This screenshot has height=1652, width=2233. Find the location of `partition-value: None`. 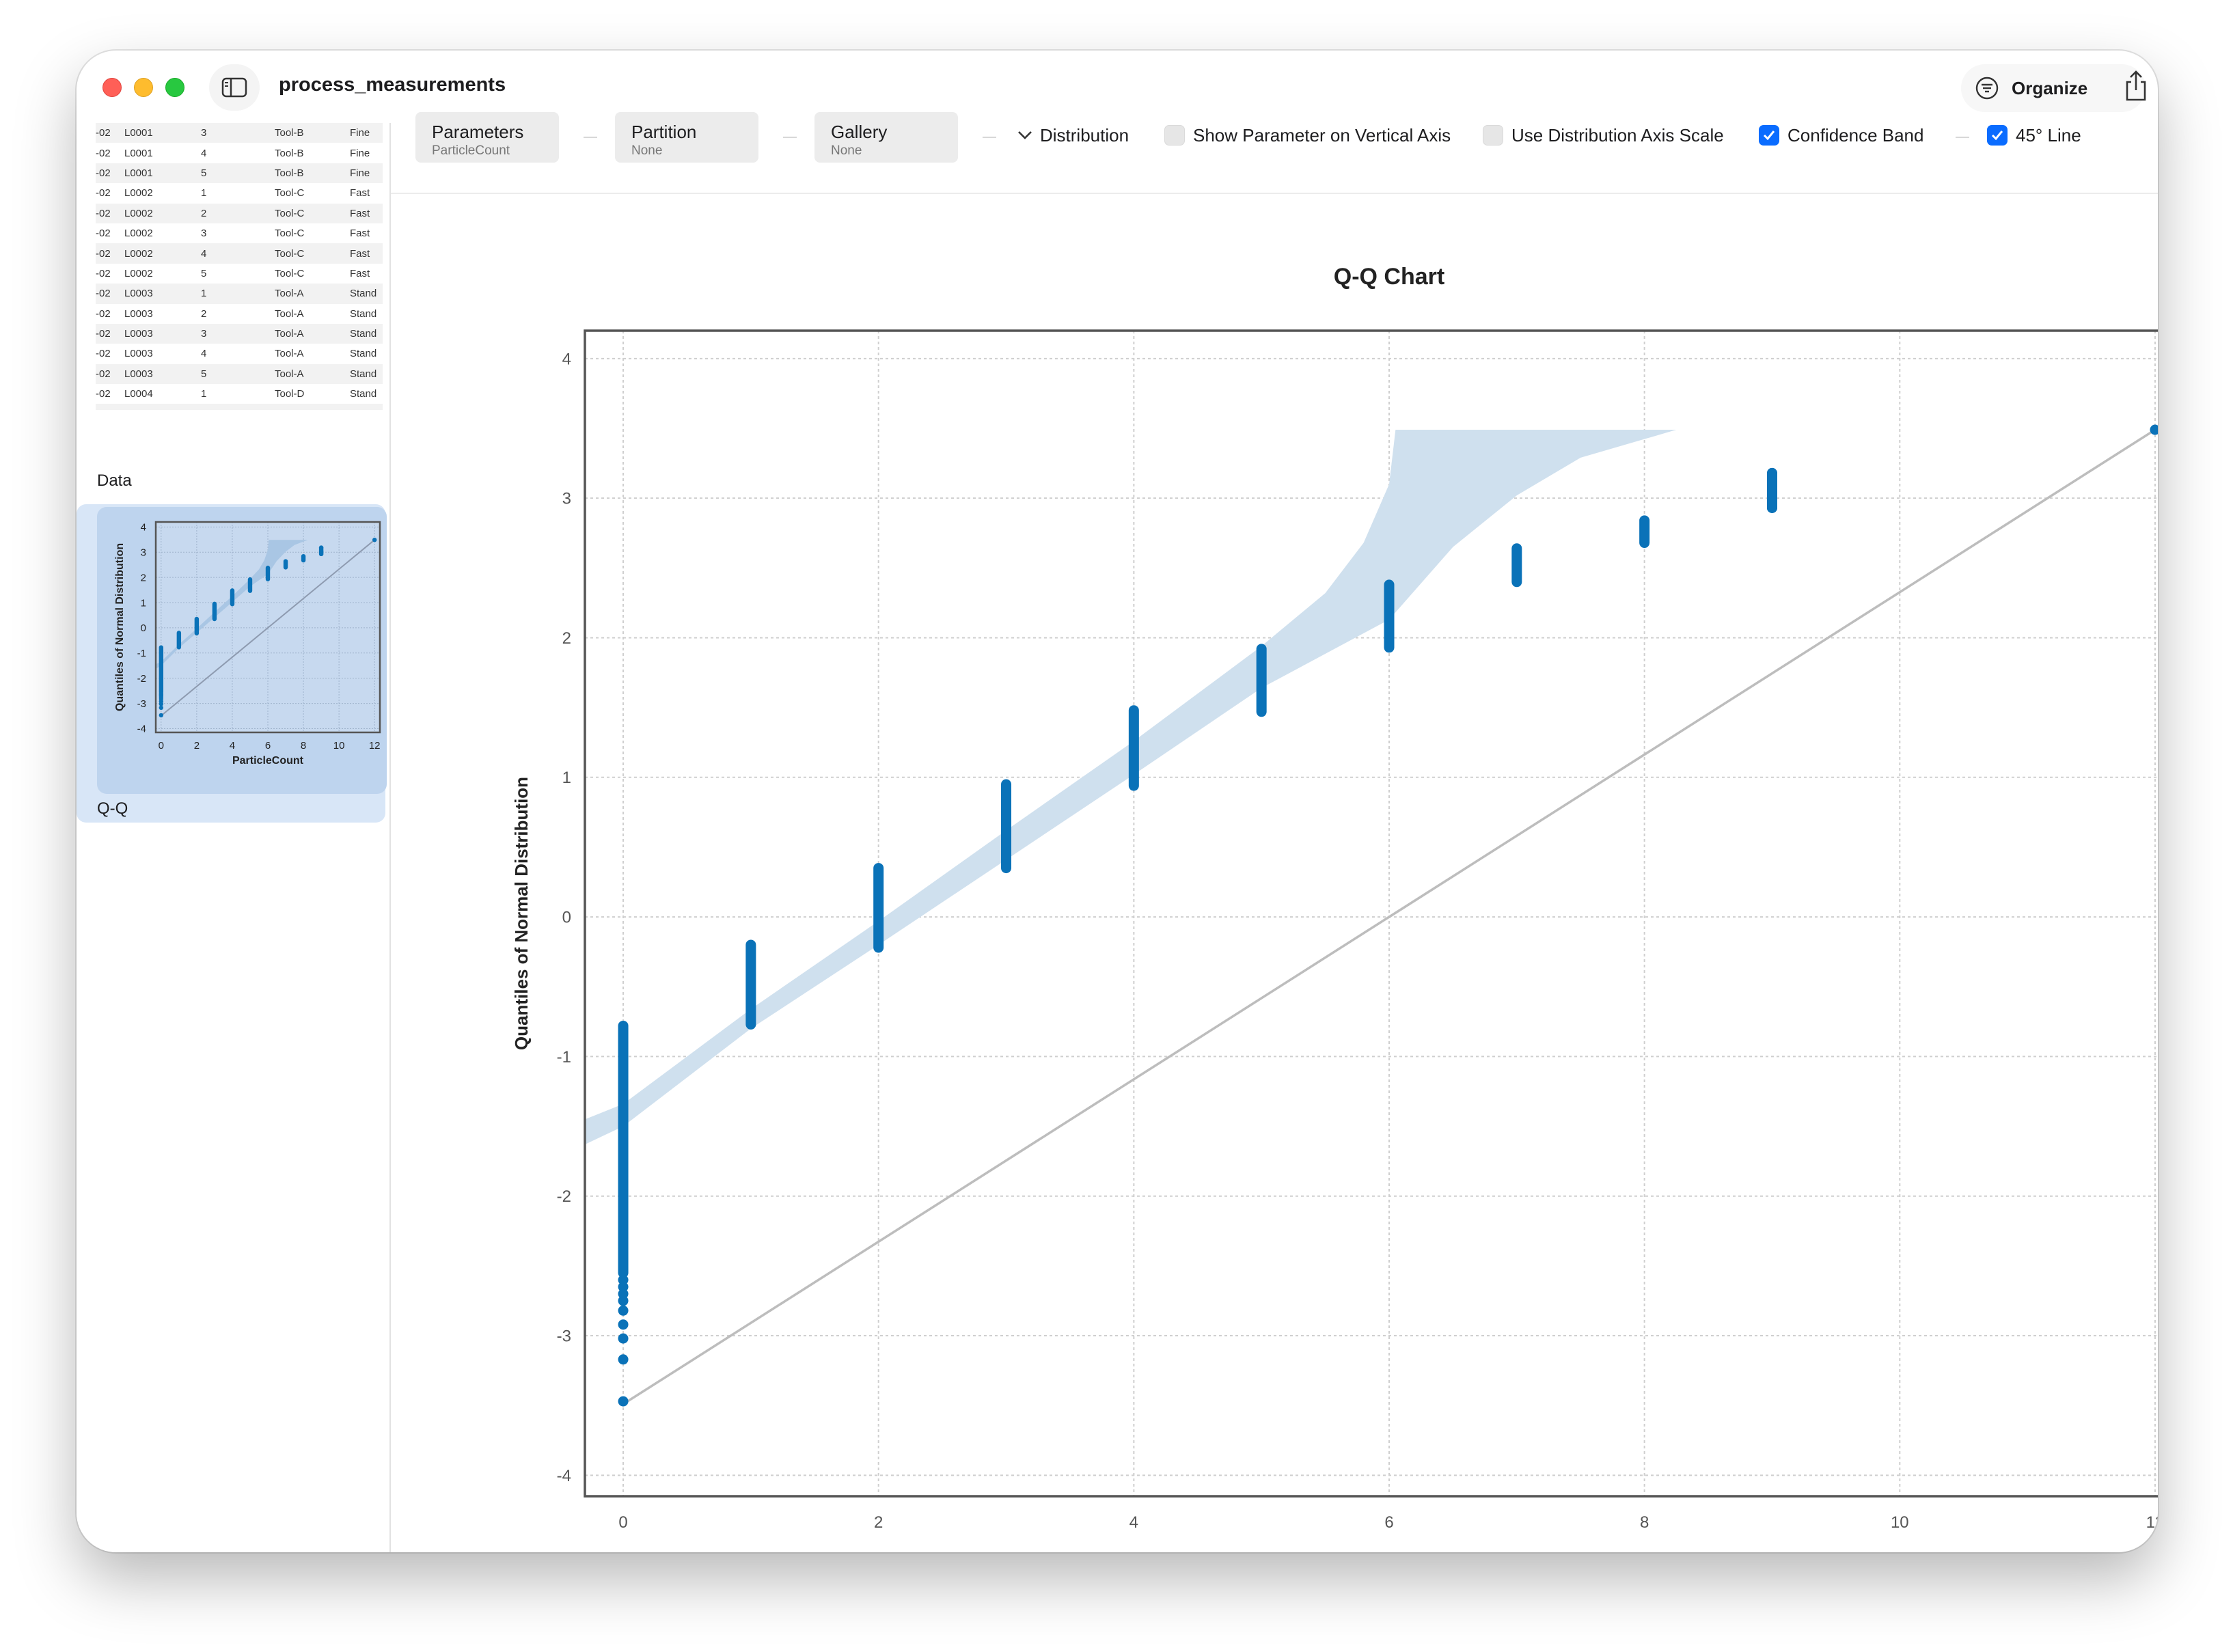

partition-value: None is located at coordinates (647, 150).